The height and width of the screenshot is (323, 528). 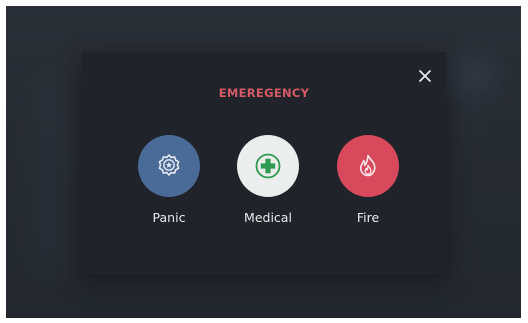 I want to click on fire-label: Fire, so click(x=368, y=217).